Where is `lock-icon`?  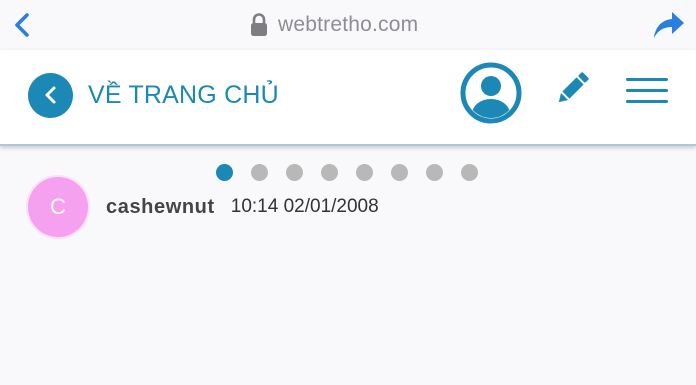 lock-icon is located at coordinates (259, 24).